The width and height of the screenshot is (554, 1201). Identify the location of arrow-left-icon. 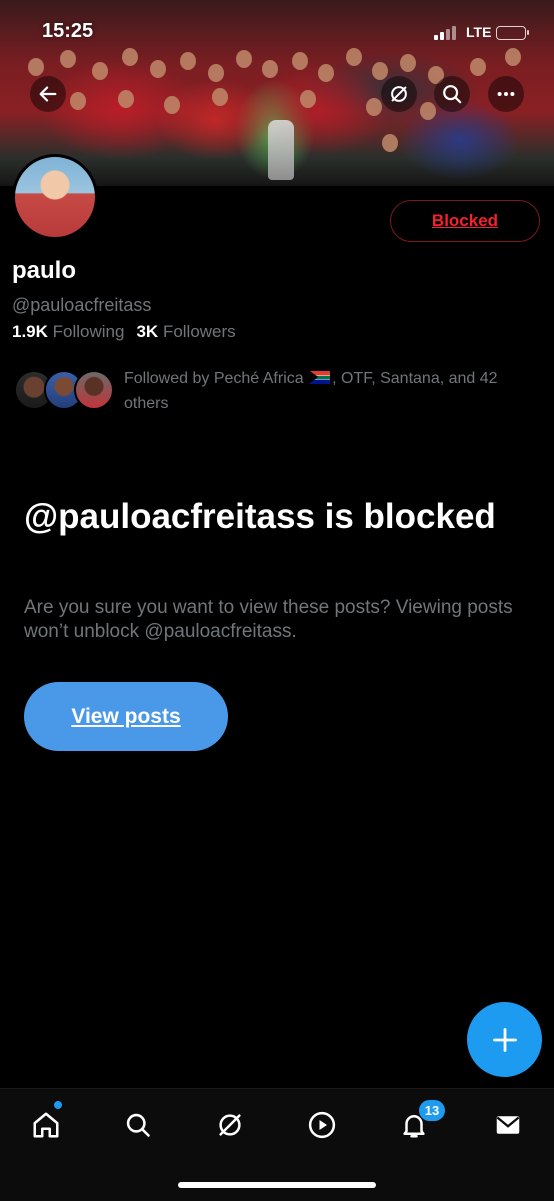
(48, 94).